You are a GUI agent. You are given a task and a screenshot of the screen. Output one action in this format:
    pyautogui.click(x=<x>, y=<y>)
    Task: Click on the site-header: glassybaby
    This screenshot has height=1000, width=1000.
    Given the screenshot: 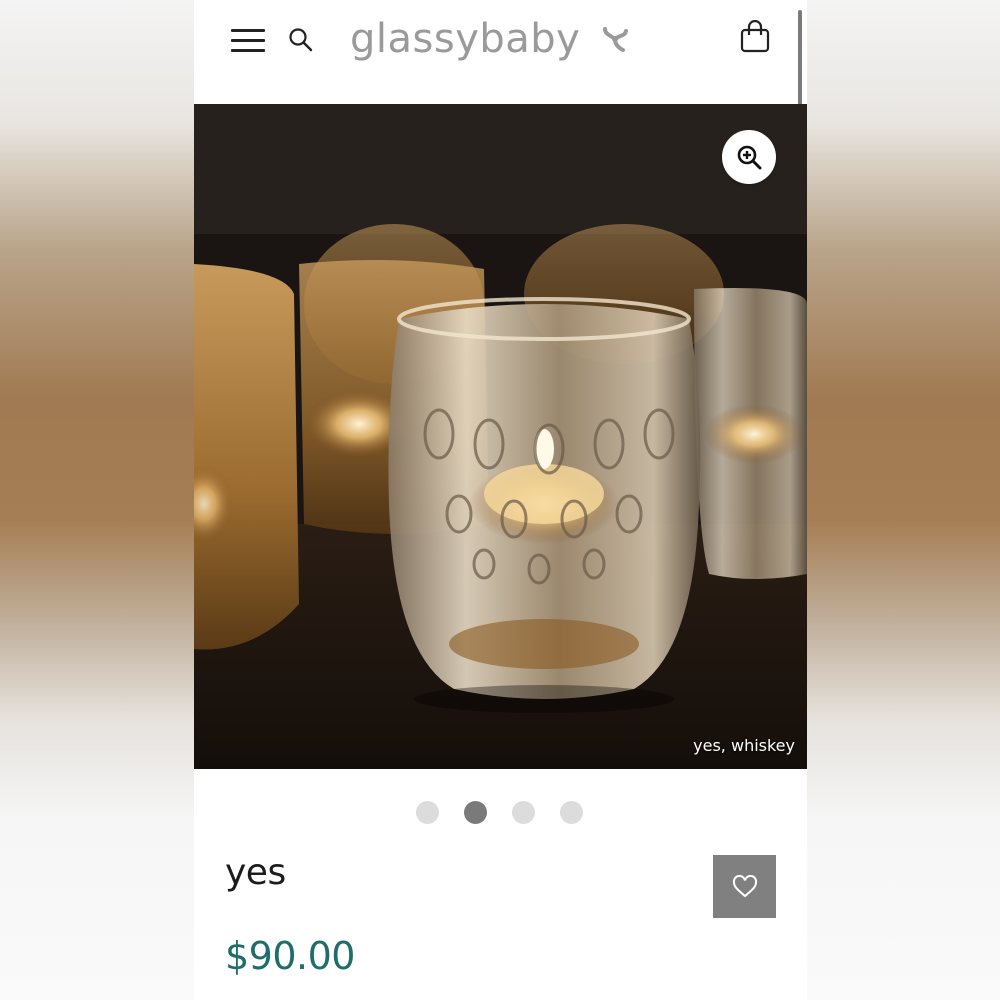 What is the action you would take?
    pyautogui.click(x=500, y=52)
    